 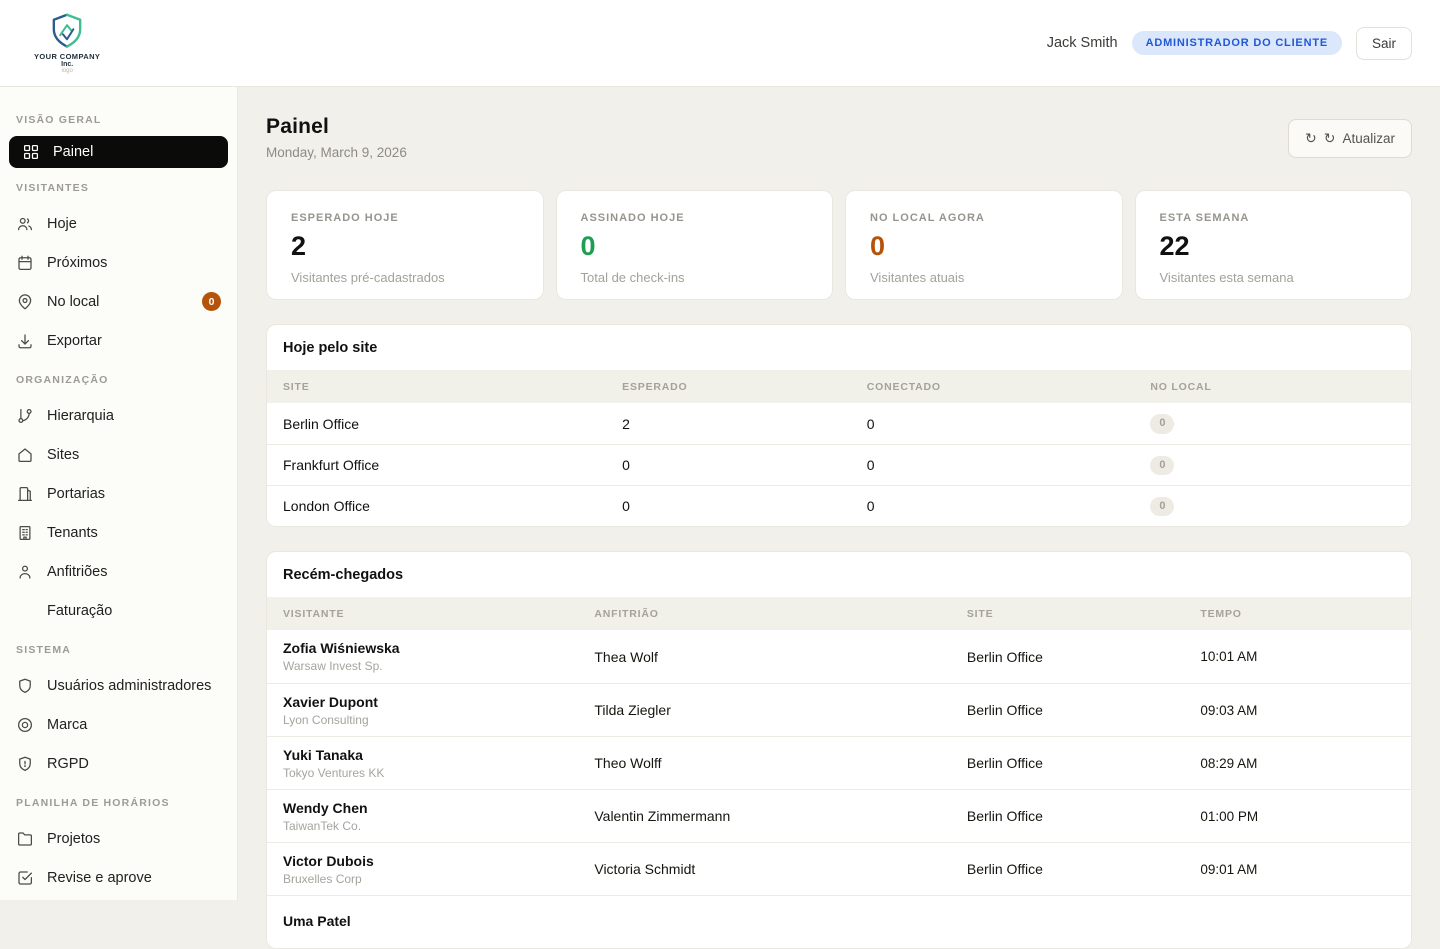 What do you see at coordinates (325, 807) in the screenshot?
I see `visitor-name: Wendy Chen` at bounding box center [325, 807].